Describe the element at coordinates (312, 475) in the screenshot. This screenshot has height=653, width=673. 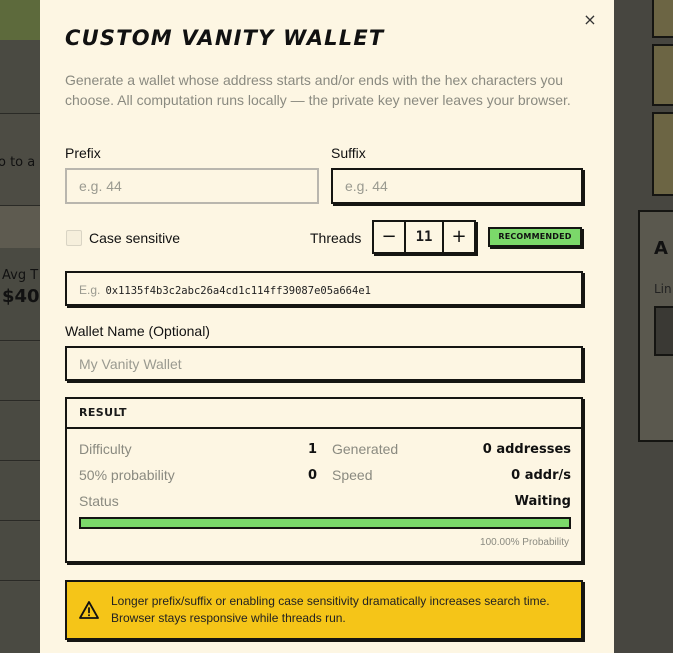
I see `probability50-value: 0` at that location.